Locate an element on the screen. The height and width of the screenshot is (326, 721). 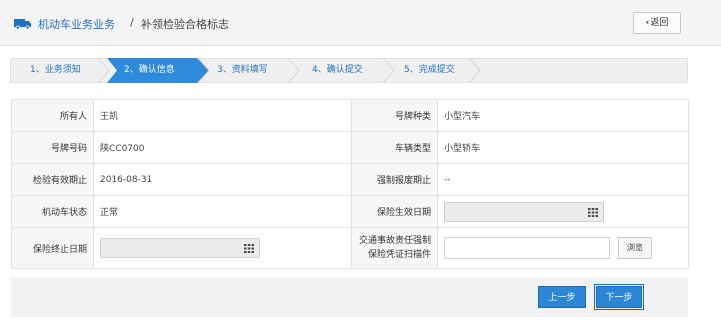
previous-step-button: 上一步 is located at coordinates (562, 297).